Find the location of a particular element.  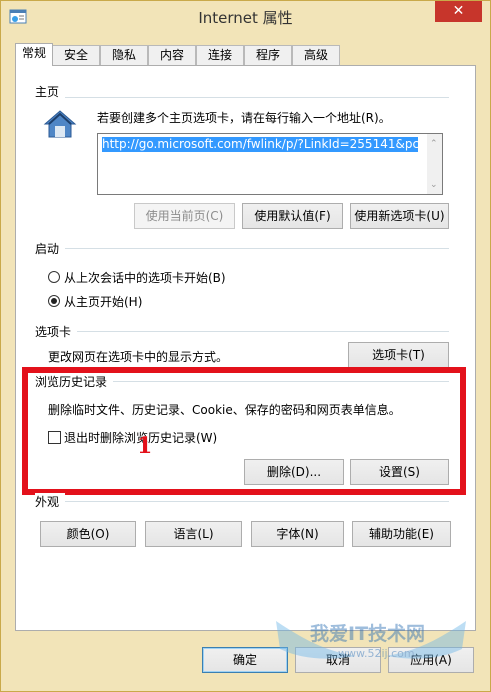

tabs-group-divider is located at coordinates (261, 331).